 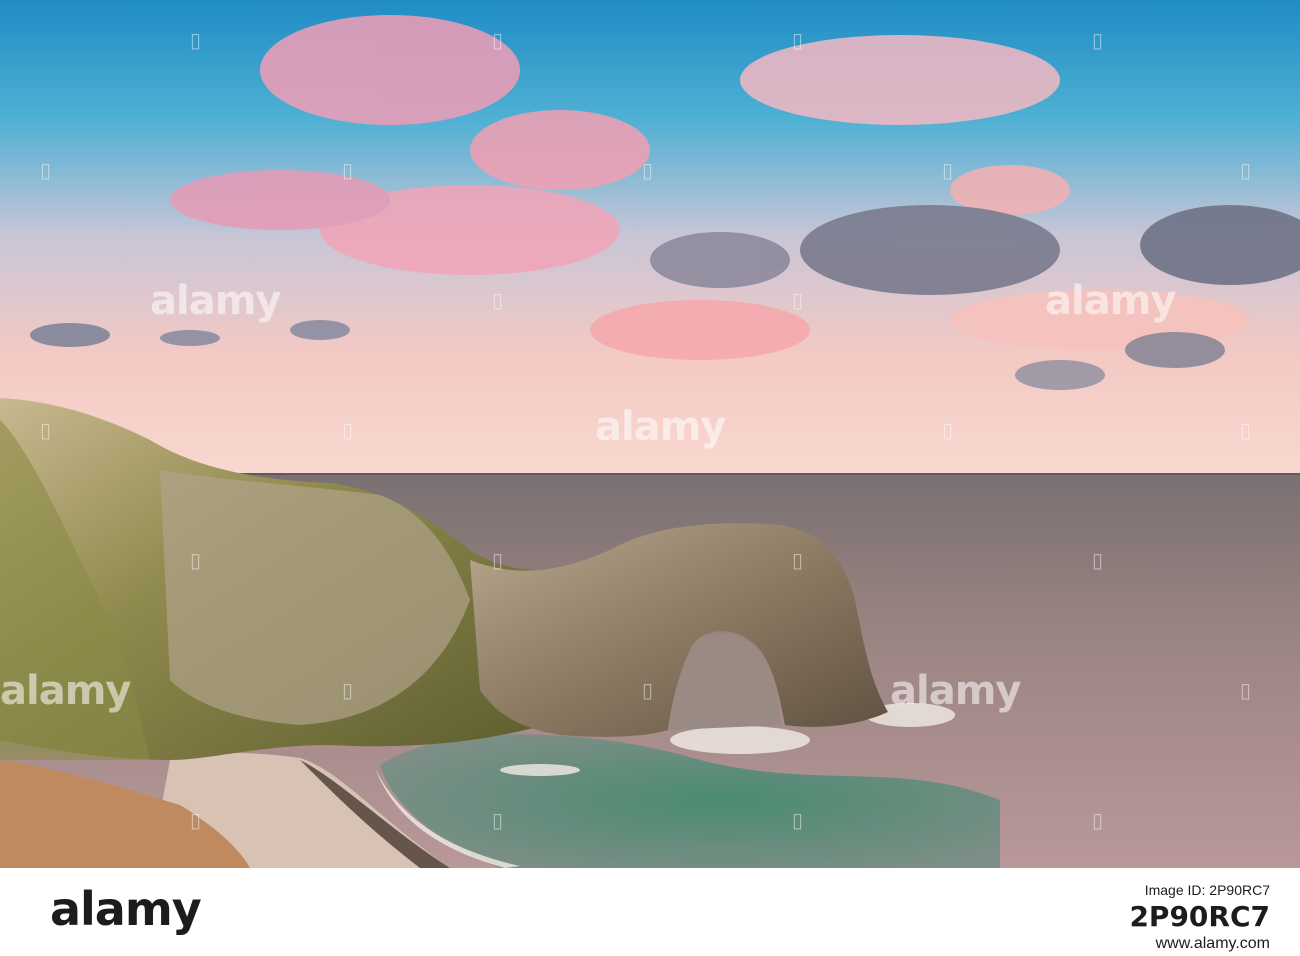 I want to click on image-id: 2P90RC7, so click(x=1199, y=916).